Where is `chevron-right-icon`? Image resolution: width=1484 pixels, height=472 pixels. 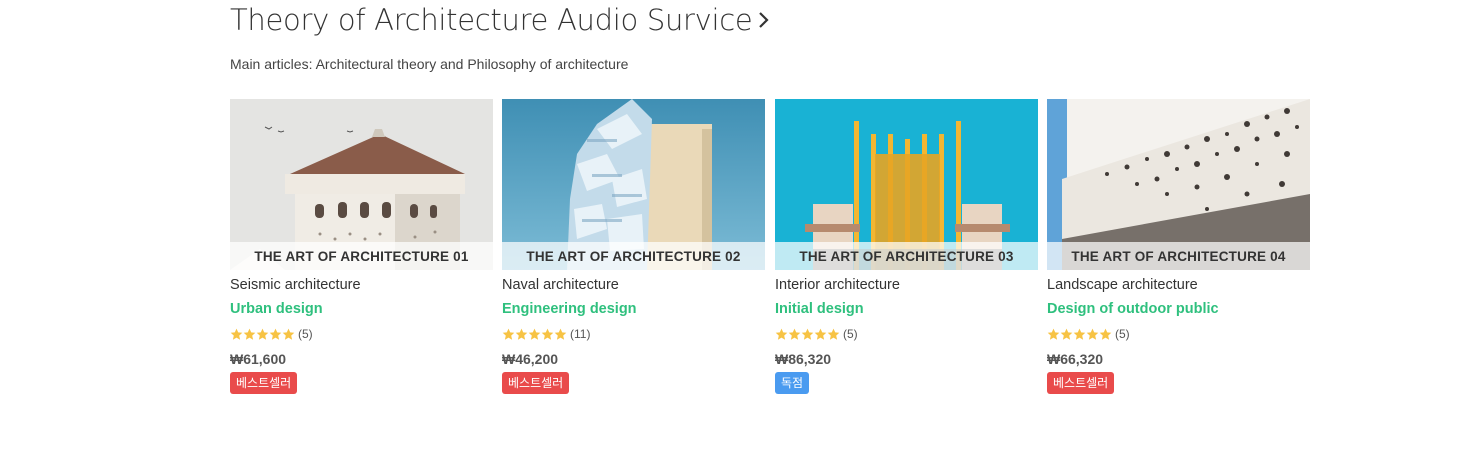 chevron-right-icon is located at coordinates (765, 20).